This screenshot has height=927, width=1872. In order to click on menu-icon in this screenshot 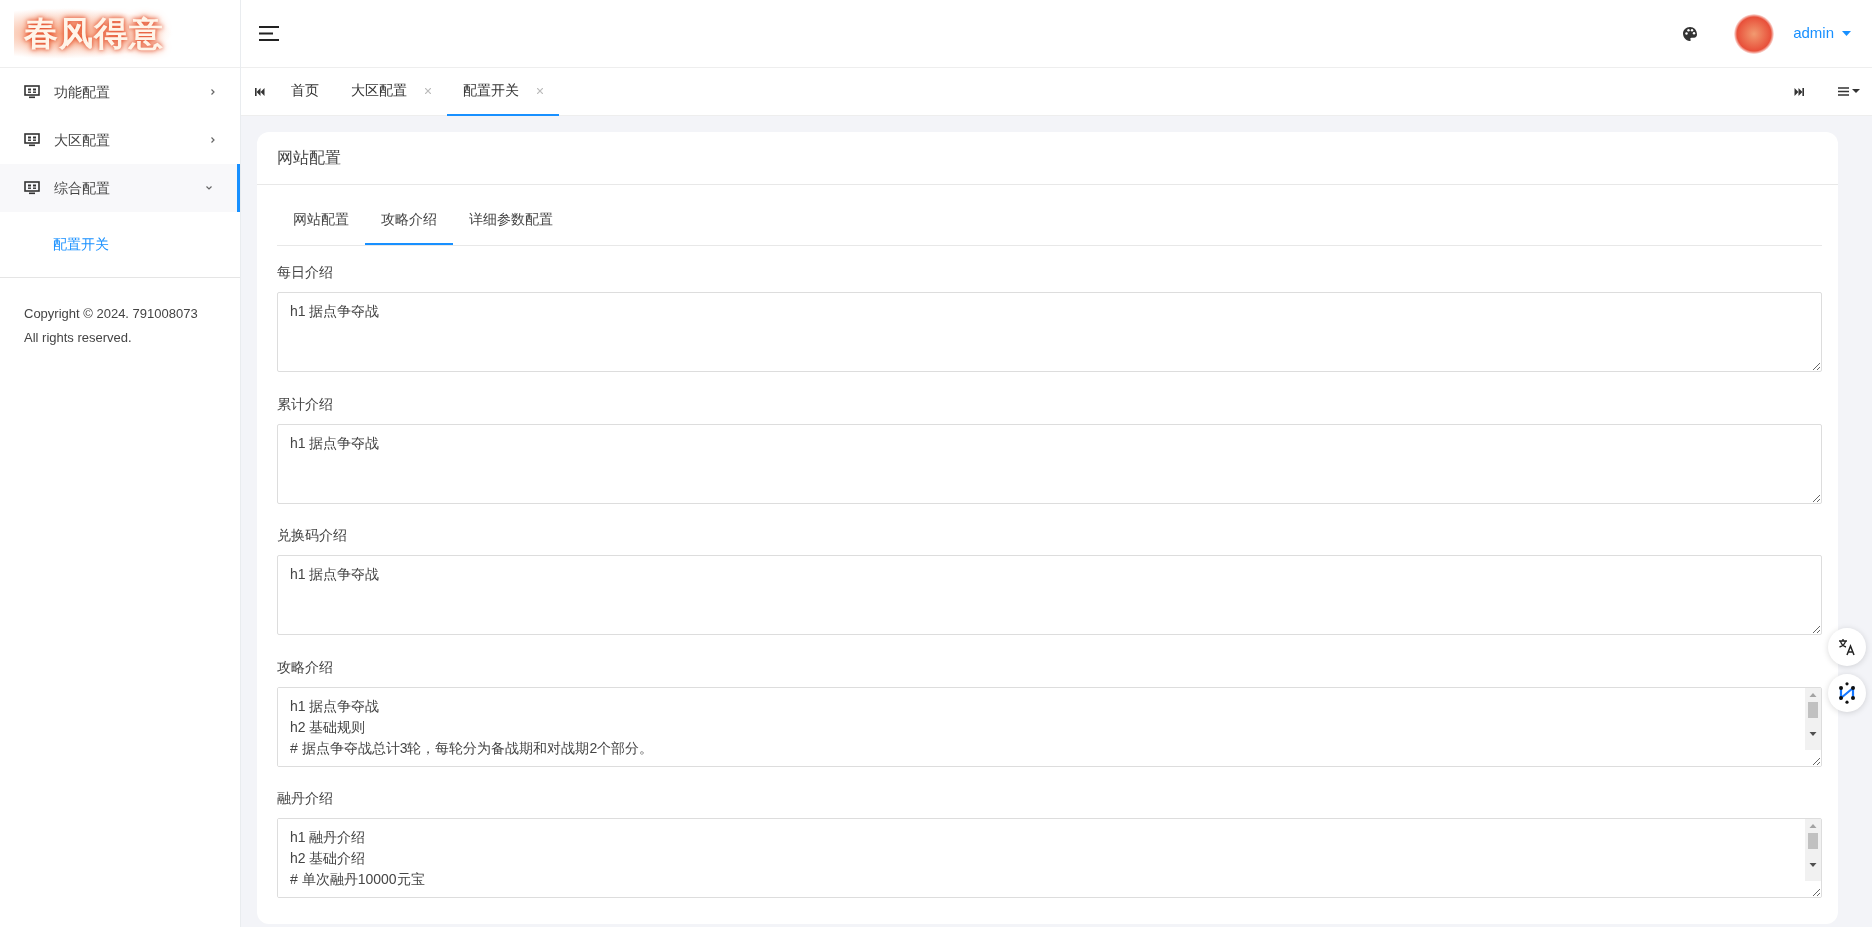, I will do `click(269, 33)`.